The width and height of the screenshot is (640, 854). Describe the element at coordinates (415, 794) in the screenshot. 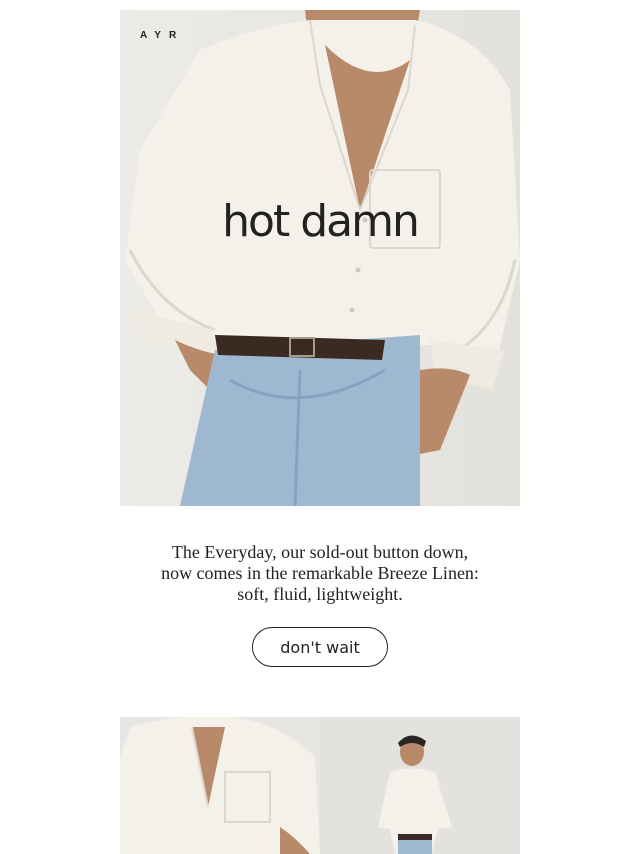

I see `full-body-model-illustration` at that location.